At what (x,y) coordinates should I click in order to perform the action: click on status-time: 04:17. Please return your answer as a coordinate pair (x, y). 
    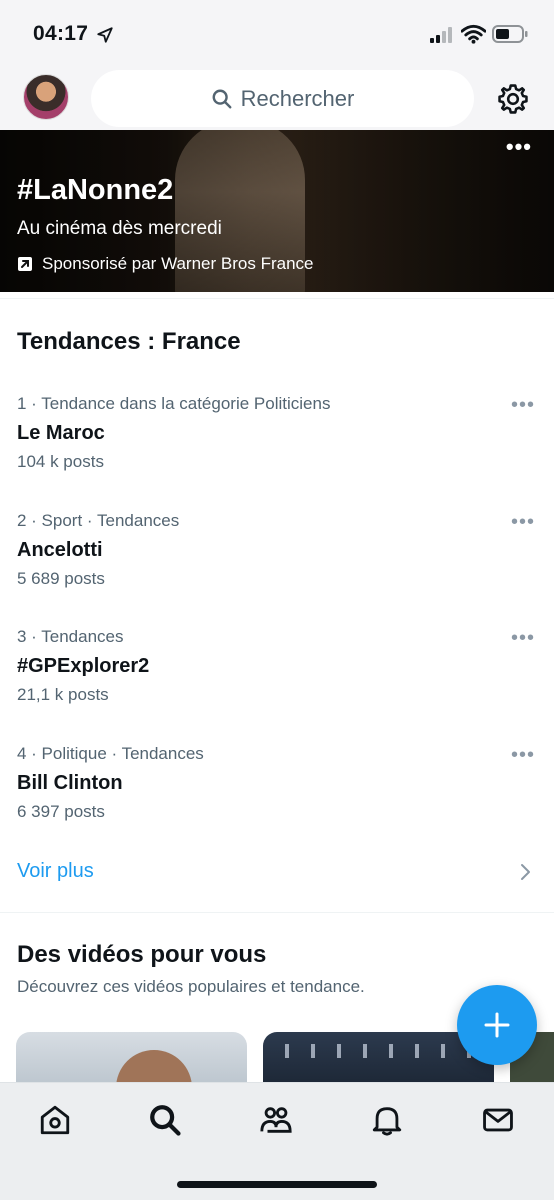
    Looking at the image, I should click on (61, 33).